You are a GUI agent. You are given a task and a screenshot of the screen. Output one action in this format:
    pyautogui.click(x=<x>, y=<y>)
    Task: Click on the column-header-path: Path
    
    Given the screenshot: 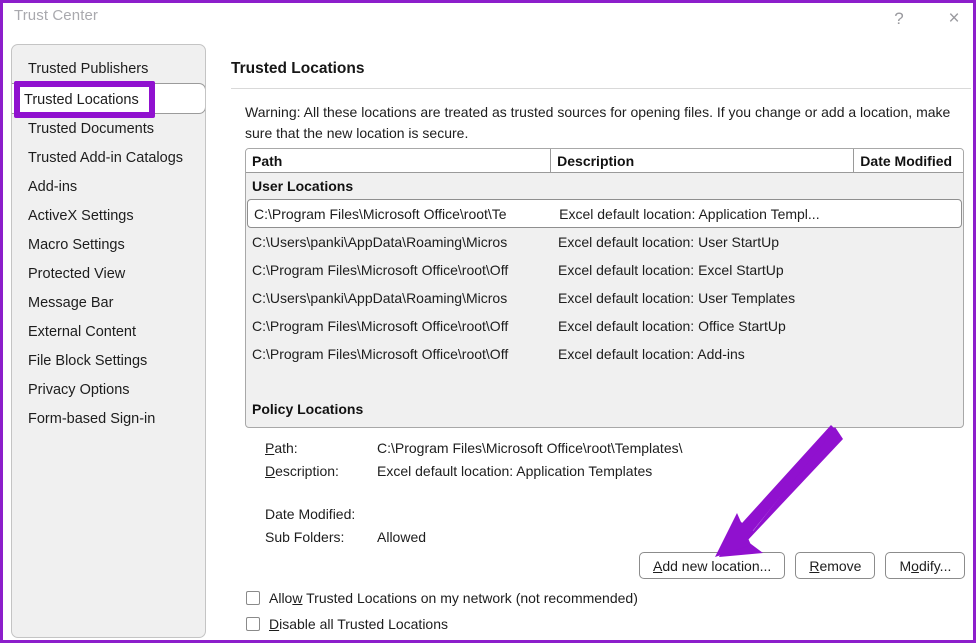 What is the action you would take?
    pyautogui.click(x=399, y=160)
    